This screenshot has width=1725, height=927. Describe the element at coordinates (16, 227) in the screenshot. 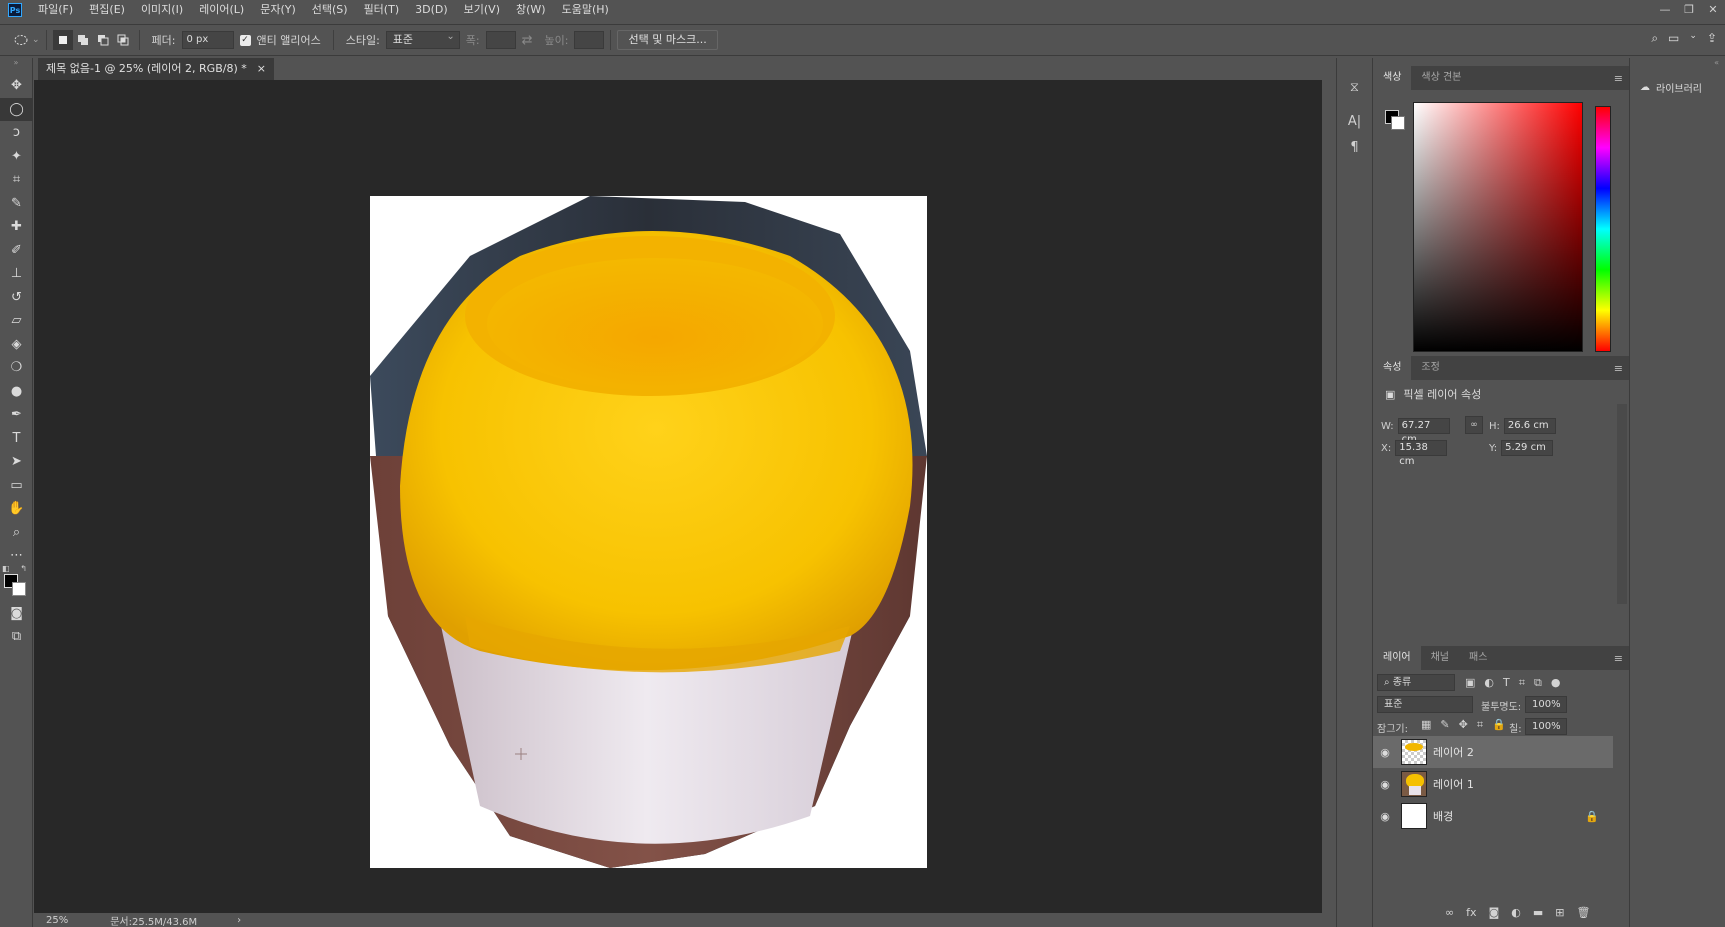

I see `healing-brush-tool-icon: ✚` at that location.